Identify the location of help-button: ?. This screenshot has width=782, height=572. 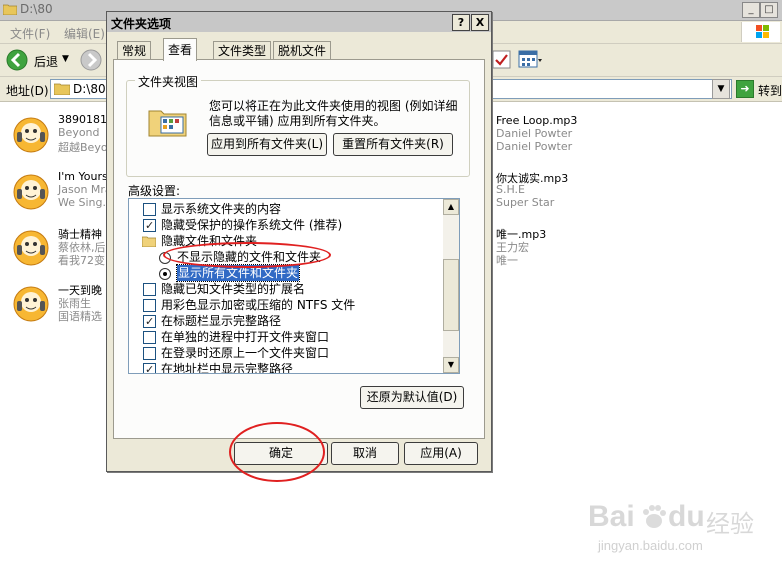
(461, 22).